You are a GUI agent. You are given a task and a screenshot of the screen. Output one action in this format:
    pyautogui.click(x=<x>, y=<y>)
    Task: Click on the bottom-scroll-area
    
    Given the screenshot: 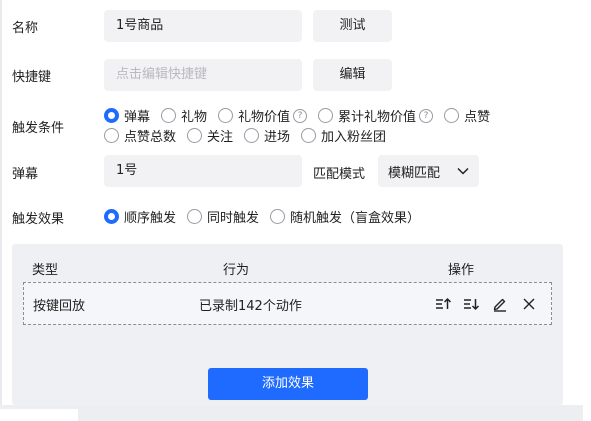 What is the action you would take?
    pyautogui.click(x=291, y=413)
    